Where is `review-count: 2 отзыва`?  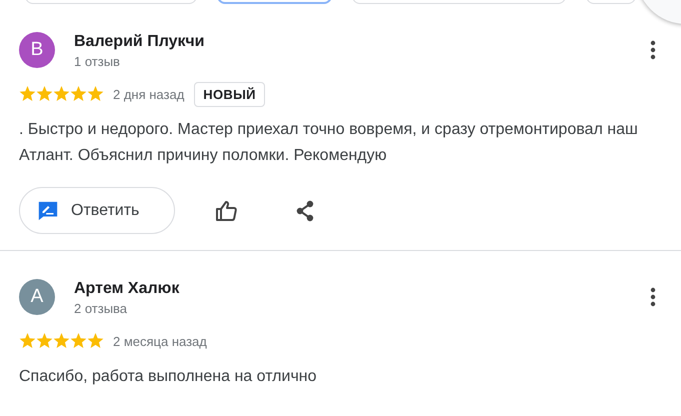 review-count: 2 отзыва is located at coordinates (101, 309).